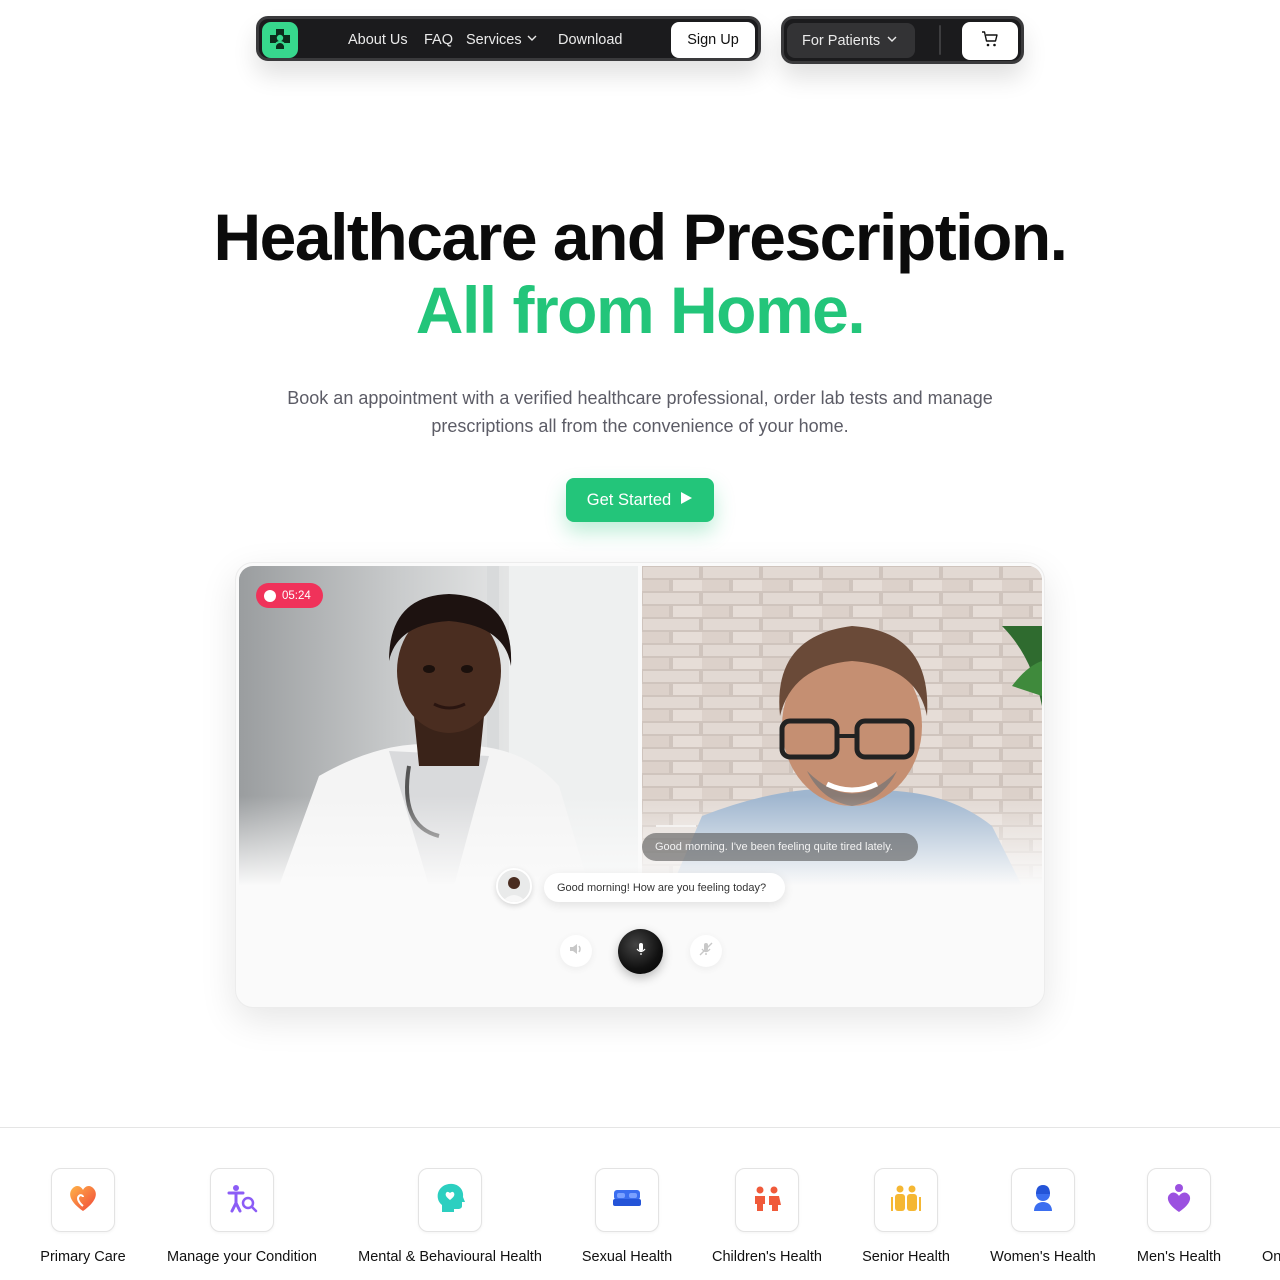 This screenshot has height=1280, width=1280. I want to click on get-started-button: Get Started, so click(640, 500).